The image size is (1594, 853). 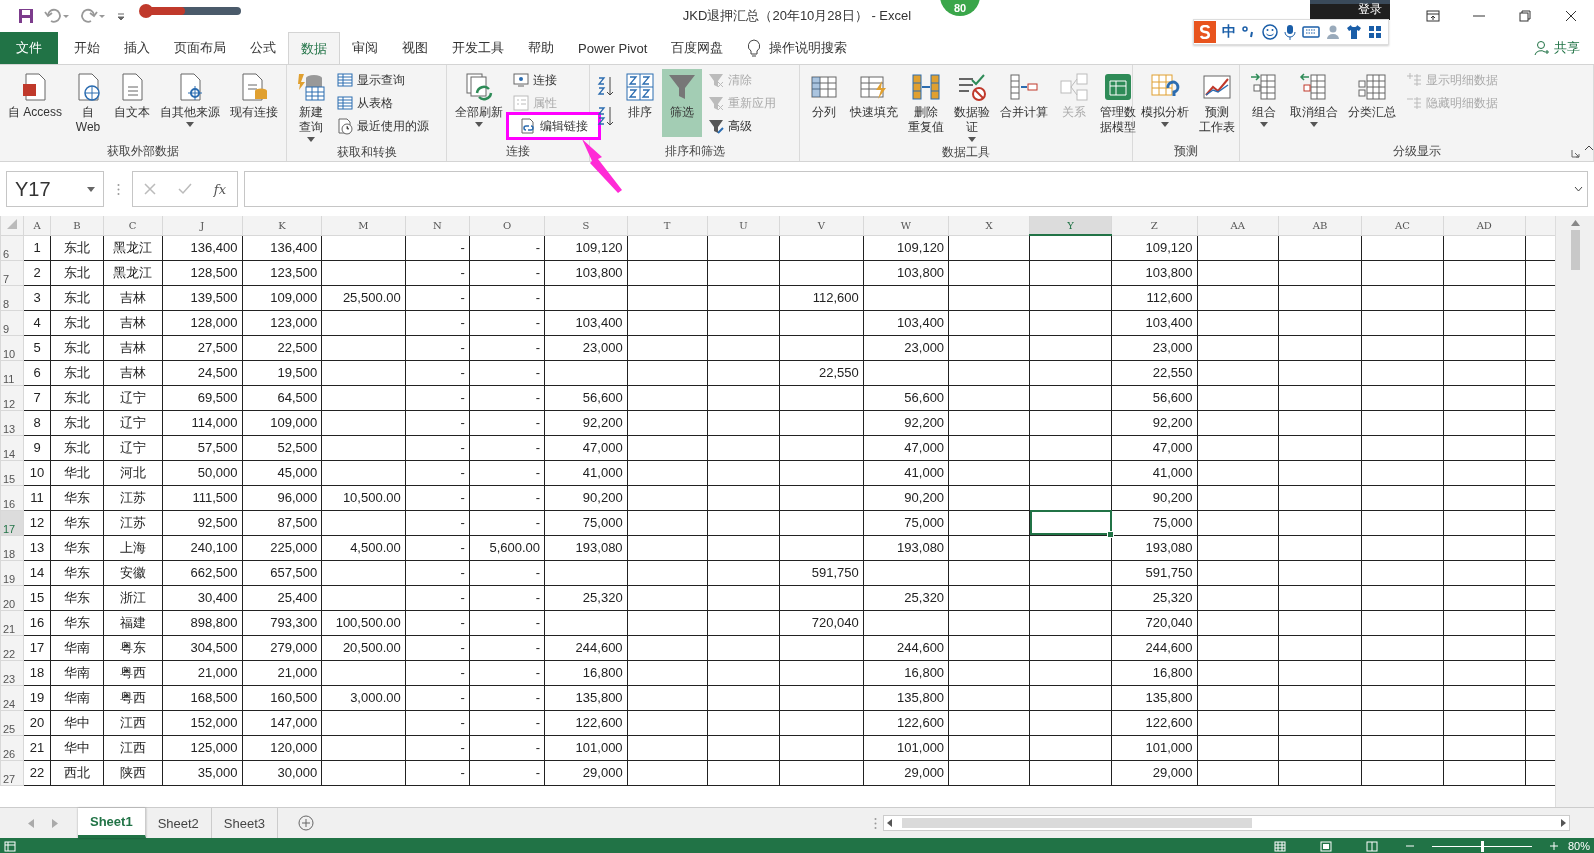 I want to click on column-header: Y, so click(x=1070, y=225).